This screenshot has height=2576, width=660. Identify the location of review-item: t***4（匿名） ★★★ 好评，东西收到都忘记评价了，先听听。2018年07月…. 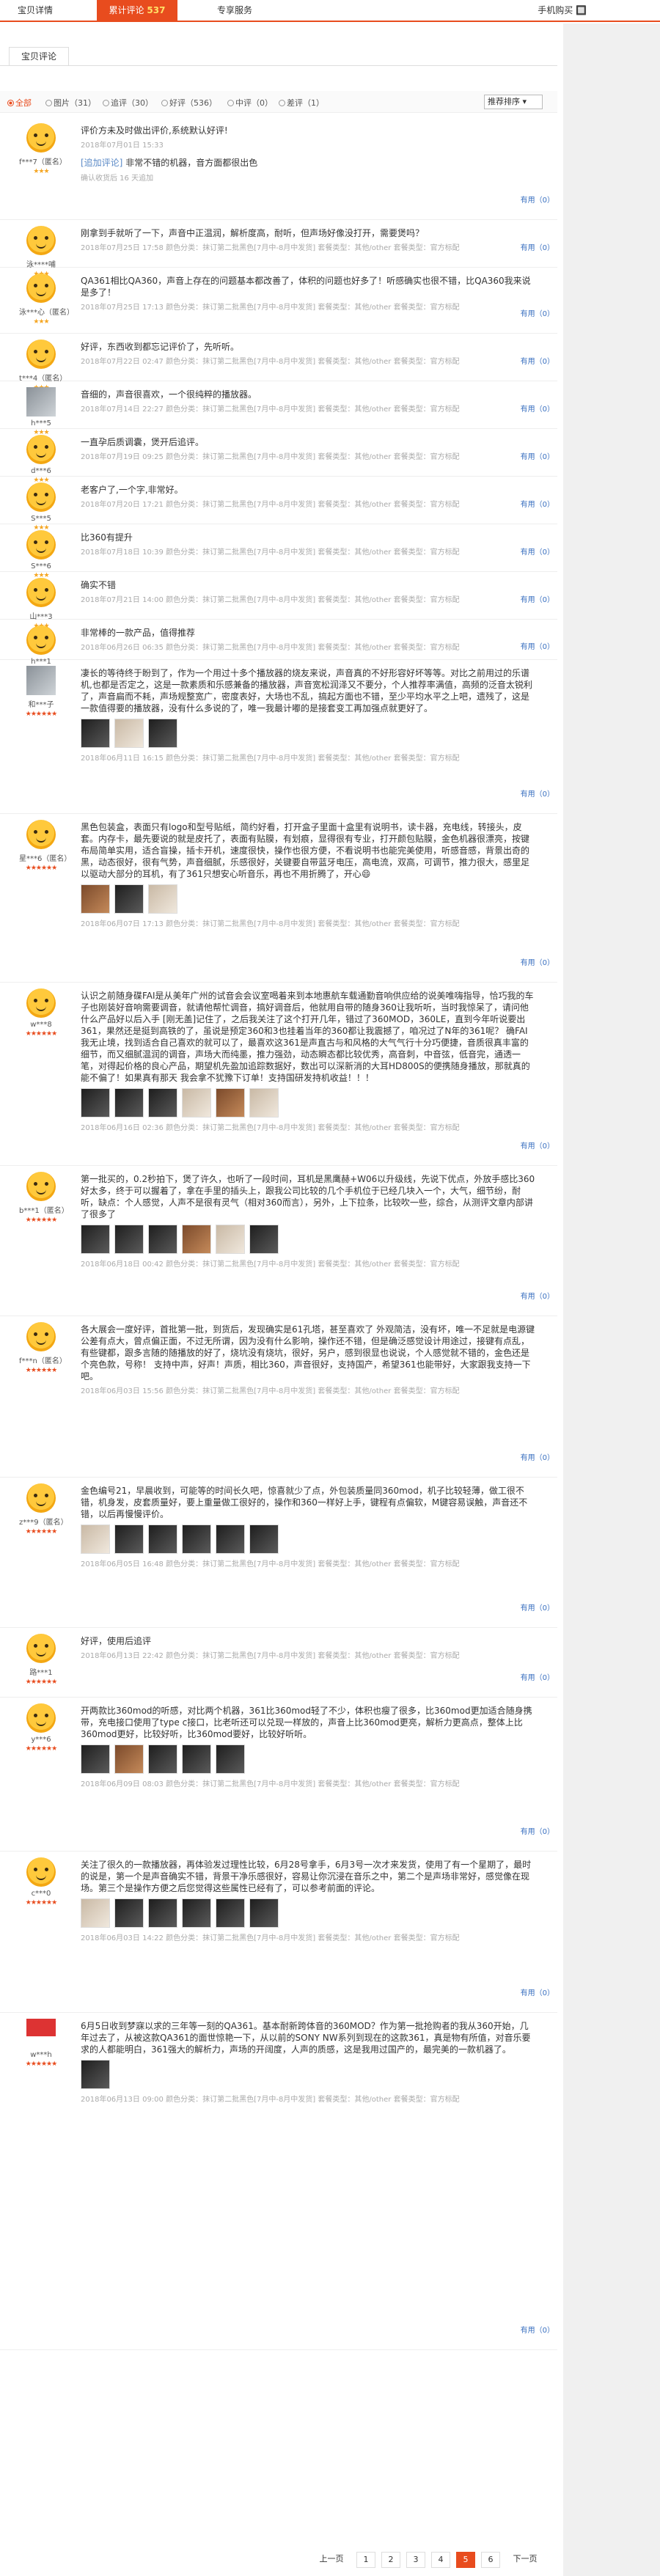
(278, 363).